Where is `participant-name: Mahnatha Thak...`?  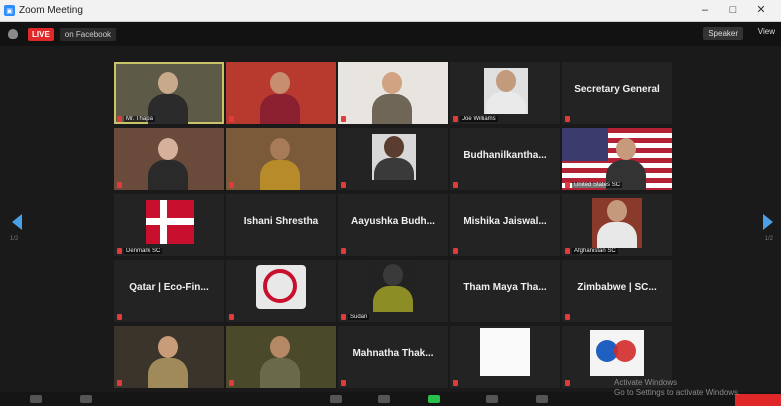
participant-name: Mahnatha Thak... is located at coordinates (393, 353).